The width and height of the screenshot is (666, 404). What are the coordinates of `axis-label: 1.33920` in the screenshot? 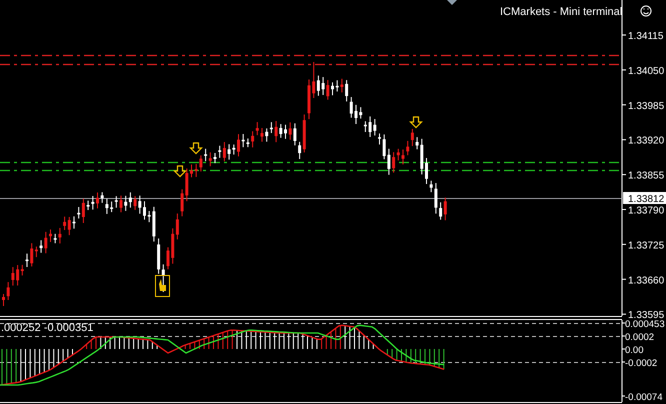 It's located at (646, 141).